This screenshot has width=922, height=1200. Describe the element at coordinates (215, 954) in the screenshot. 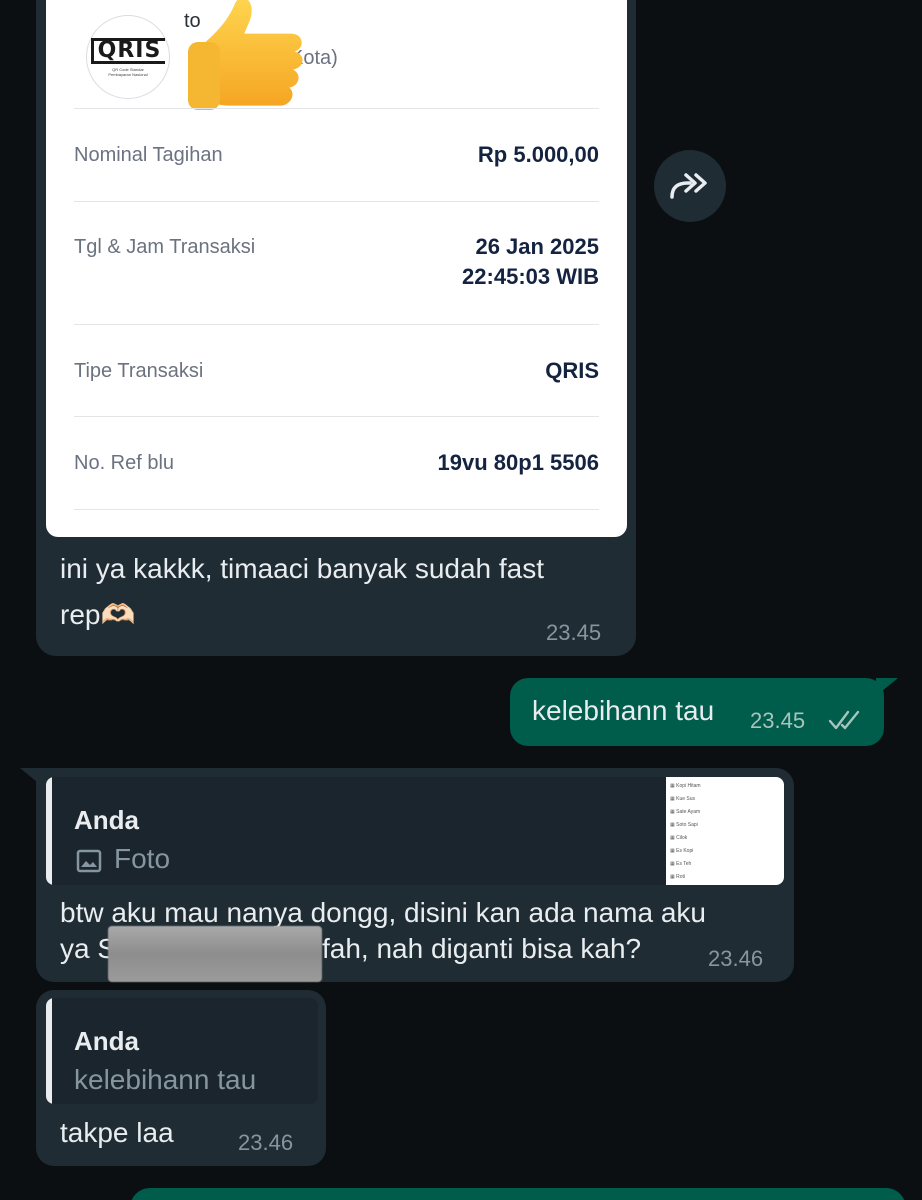

I see `redaction-blur` at that location.